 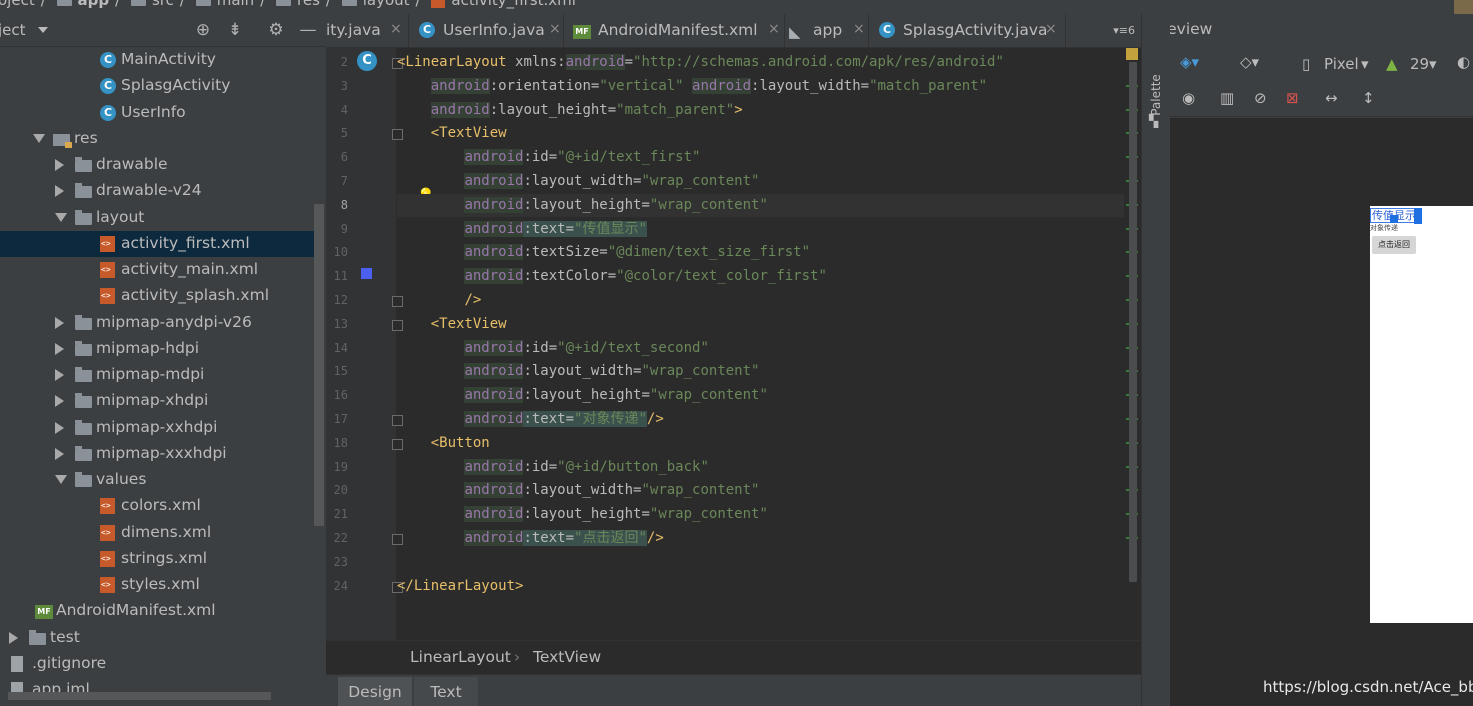 What do you see at coordinates (158, 611) in the screenshot?
I see `tree-item: MF AndroidManifest.xml` at bounding box center [158, 611].